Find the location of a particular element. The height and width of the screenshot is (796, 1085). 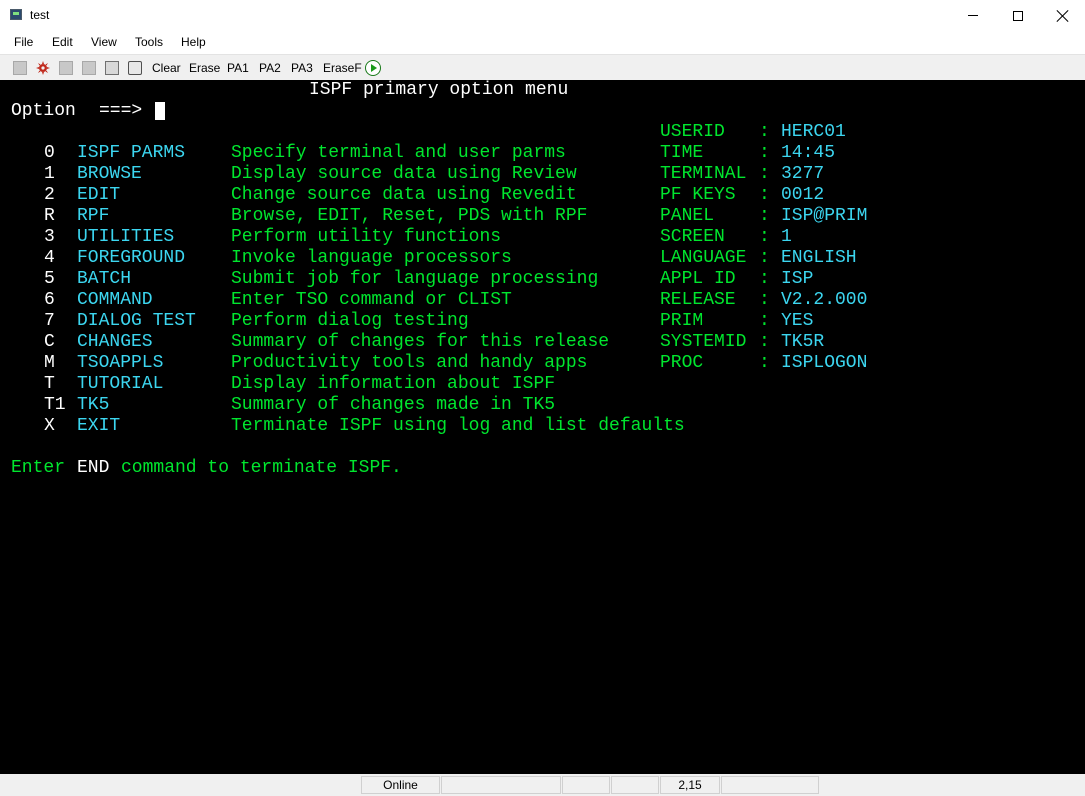

panel-title: ISPF primary option menu is located at coordinates (439, 90).